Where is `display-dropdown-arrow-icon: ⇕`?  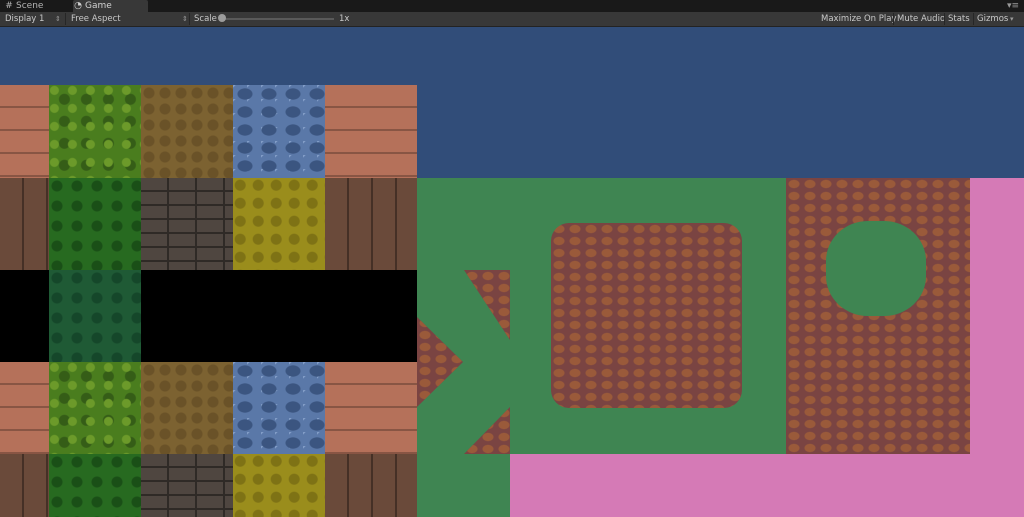
display-dropdown-arrow-icon: ⇕ is located at coordinates (58, 19).